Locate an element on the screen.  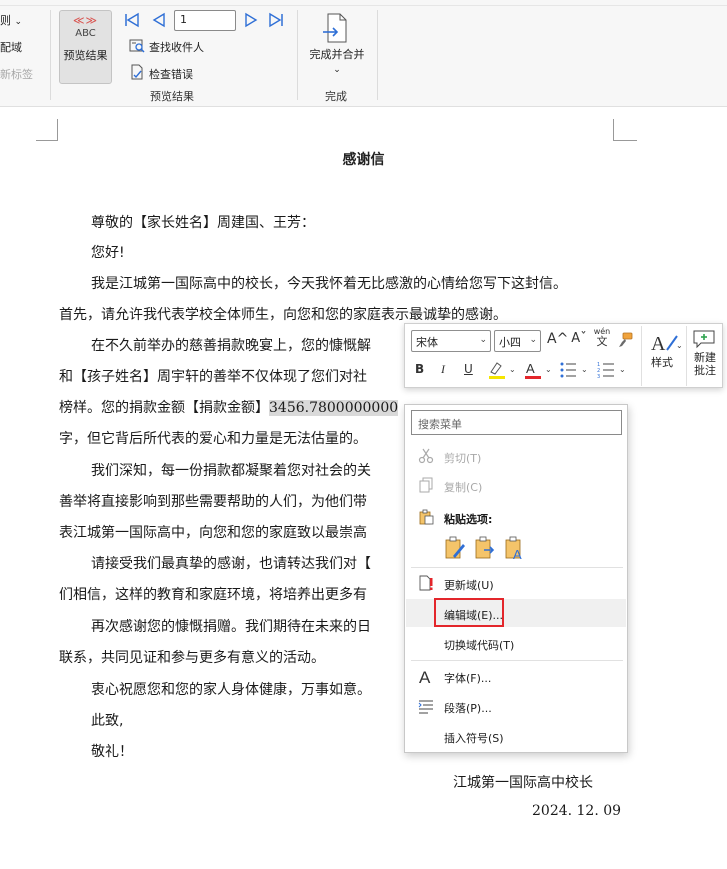
match-fields-button: 配域 is located at coordinates (11, 47).